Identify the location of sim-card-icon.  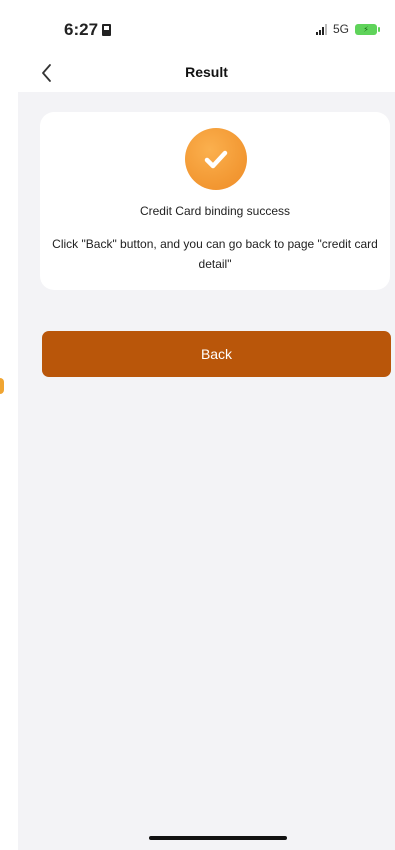
(107, 30).